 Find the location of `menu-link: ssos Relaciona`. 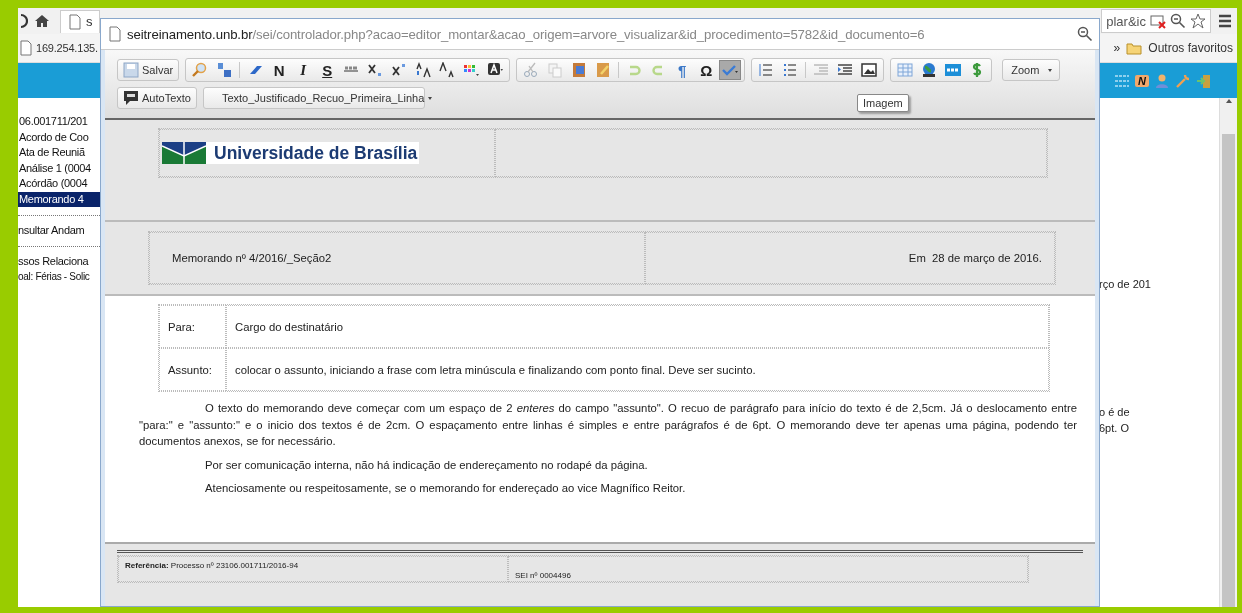

menu-link: ssos Relaciona is located at coordinates (59, 261).